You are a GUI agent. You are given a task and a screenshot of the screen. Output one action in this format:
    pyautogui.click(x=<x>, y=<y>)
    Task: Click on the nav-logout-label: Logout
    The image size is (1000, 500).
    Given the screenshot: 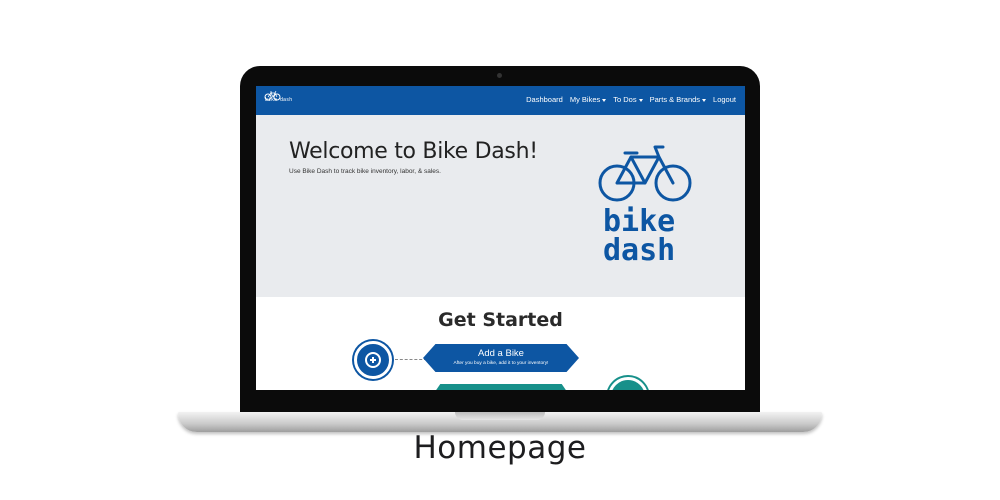 What is the action you would take?
    pyautogui.click(x=724, y=99)
    